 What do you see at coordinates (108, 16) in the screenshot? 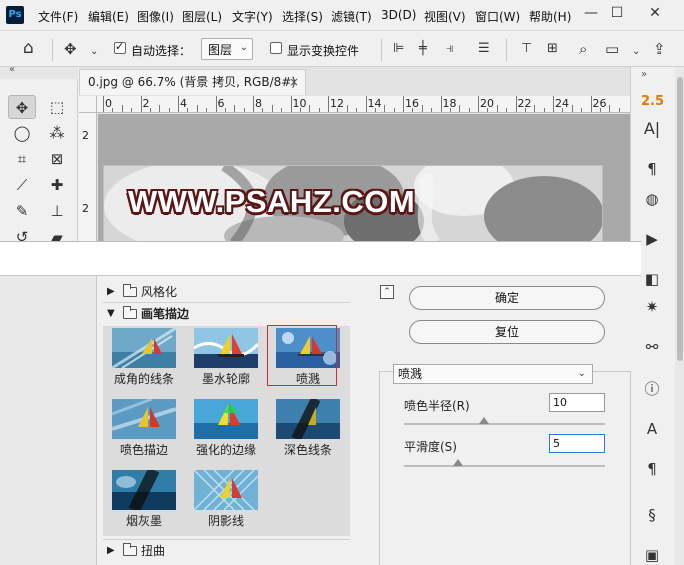
I see `menu-edit: 编辑(E)` at bounding box center [108, 16].